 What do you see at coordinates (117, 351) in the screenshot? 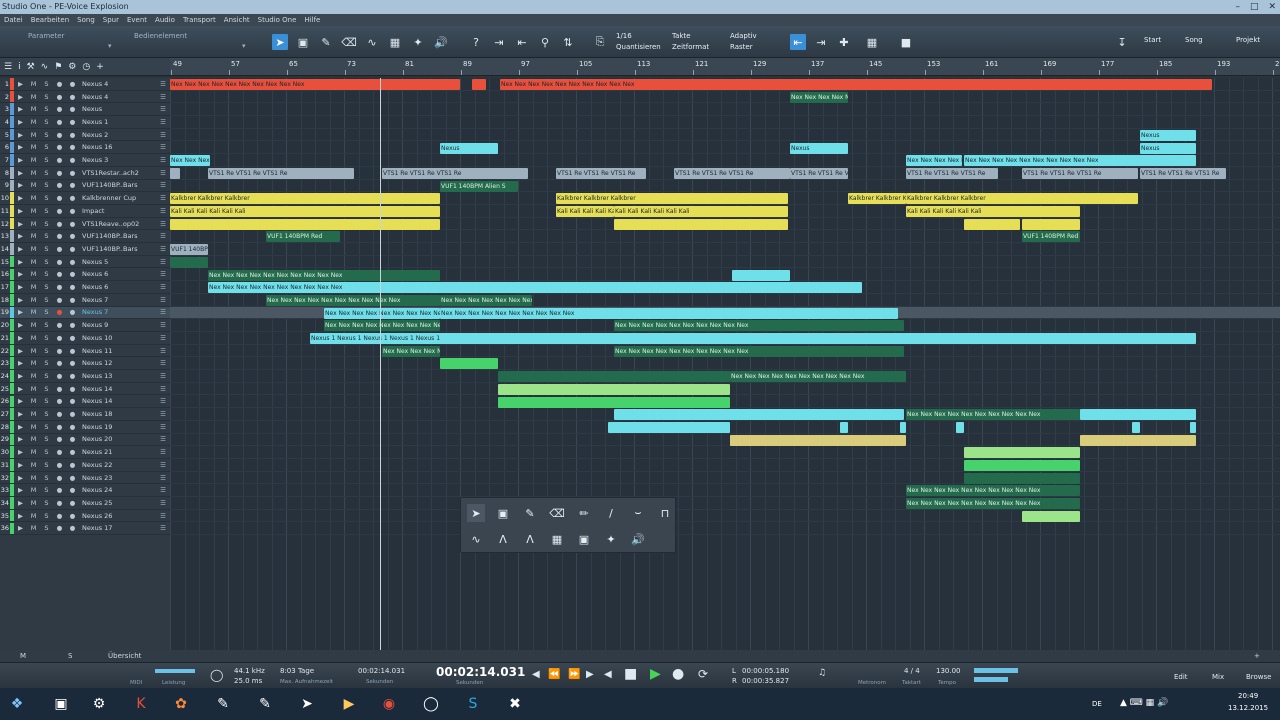
I see `track-name: Nexus 11` at bounding box center [117, 351].